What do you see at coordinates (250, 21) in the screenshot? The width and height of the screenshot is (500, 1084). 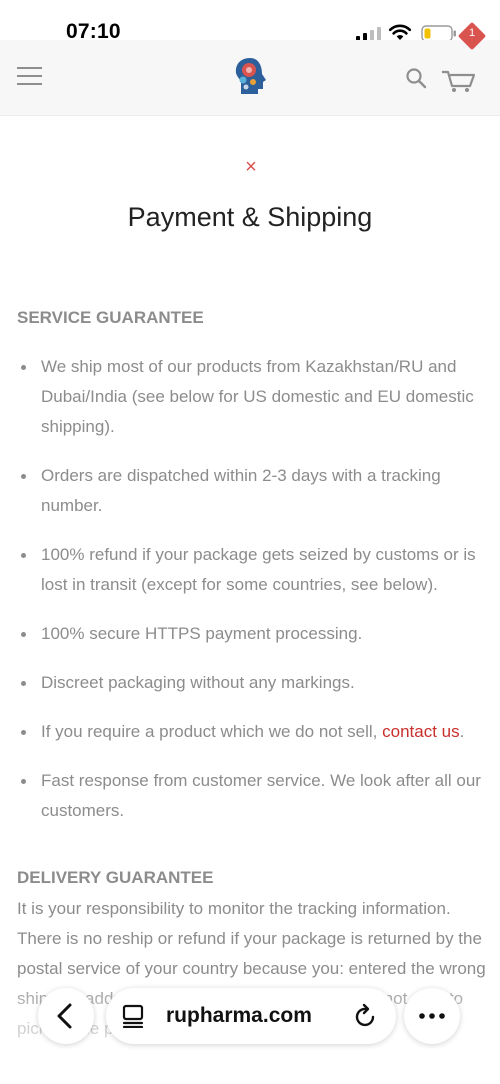 I see `status-bar: 07:10` at bounding box center [250, 21].